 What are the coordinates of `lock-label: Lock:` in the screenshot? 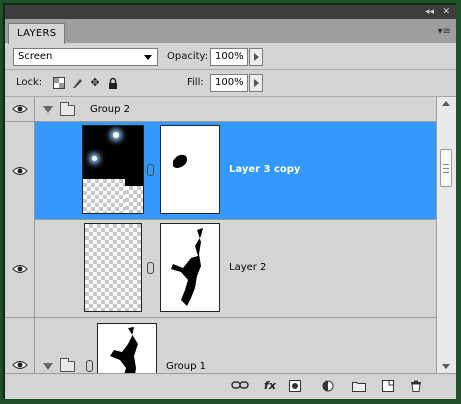 It's located at (29, 82).